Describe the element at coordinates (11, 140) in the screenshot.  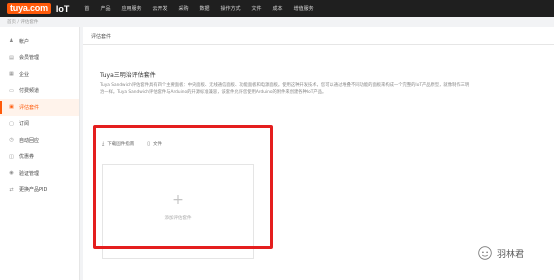
I see `auto-reply-icon: ◷` at that location.